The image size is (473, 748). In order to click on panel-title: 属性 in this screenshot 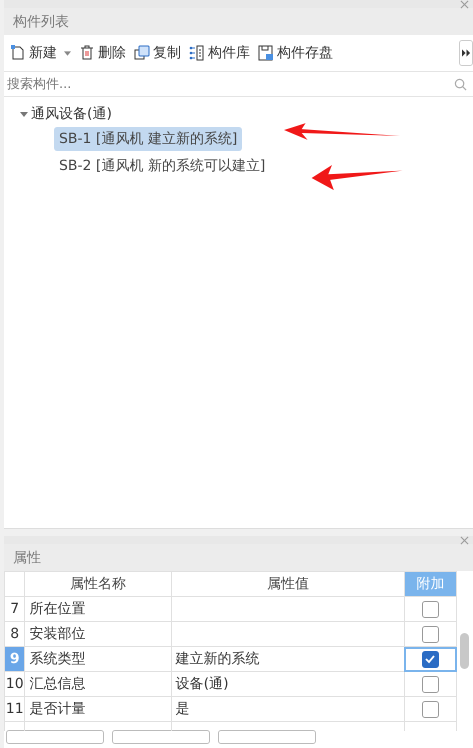, I will do `click(27, 557)`.